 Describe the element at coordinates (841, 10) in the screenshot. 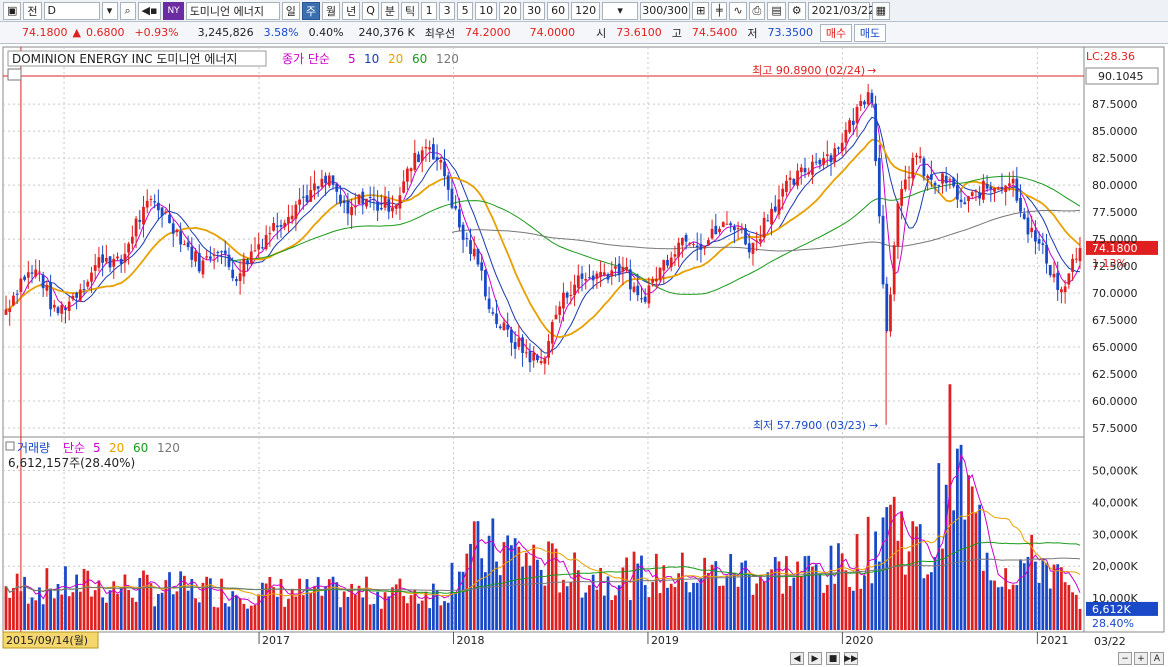

I see `date-field: 2021/03/22` at that location.